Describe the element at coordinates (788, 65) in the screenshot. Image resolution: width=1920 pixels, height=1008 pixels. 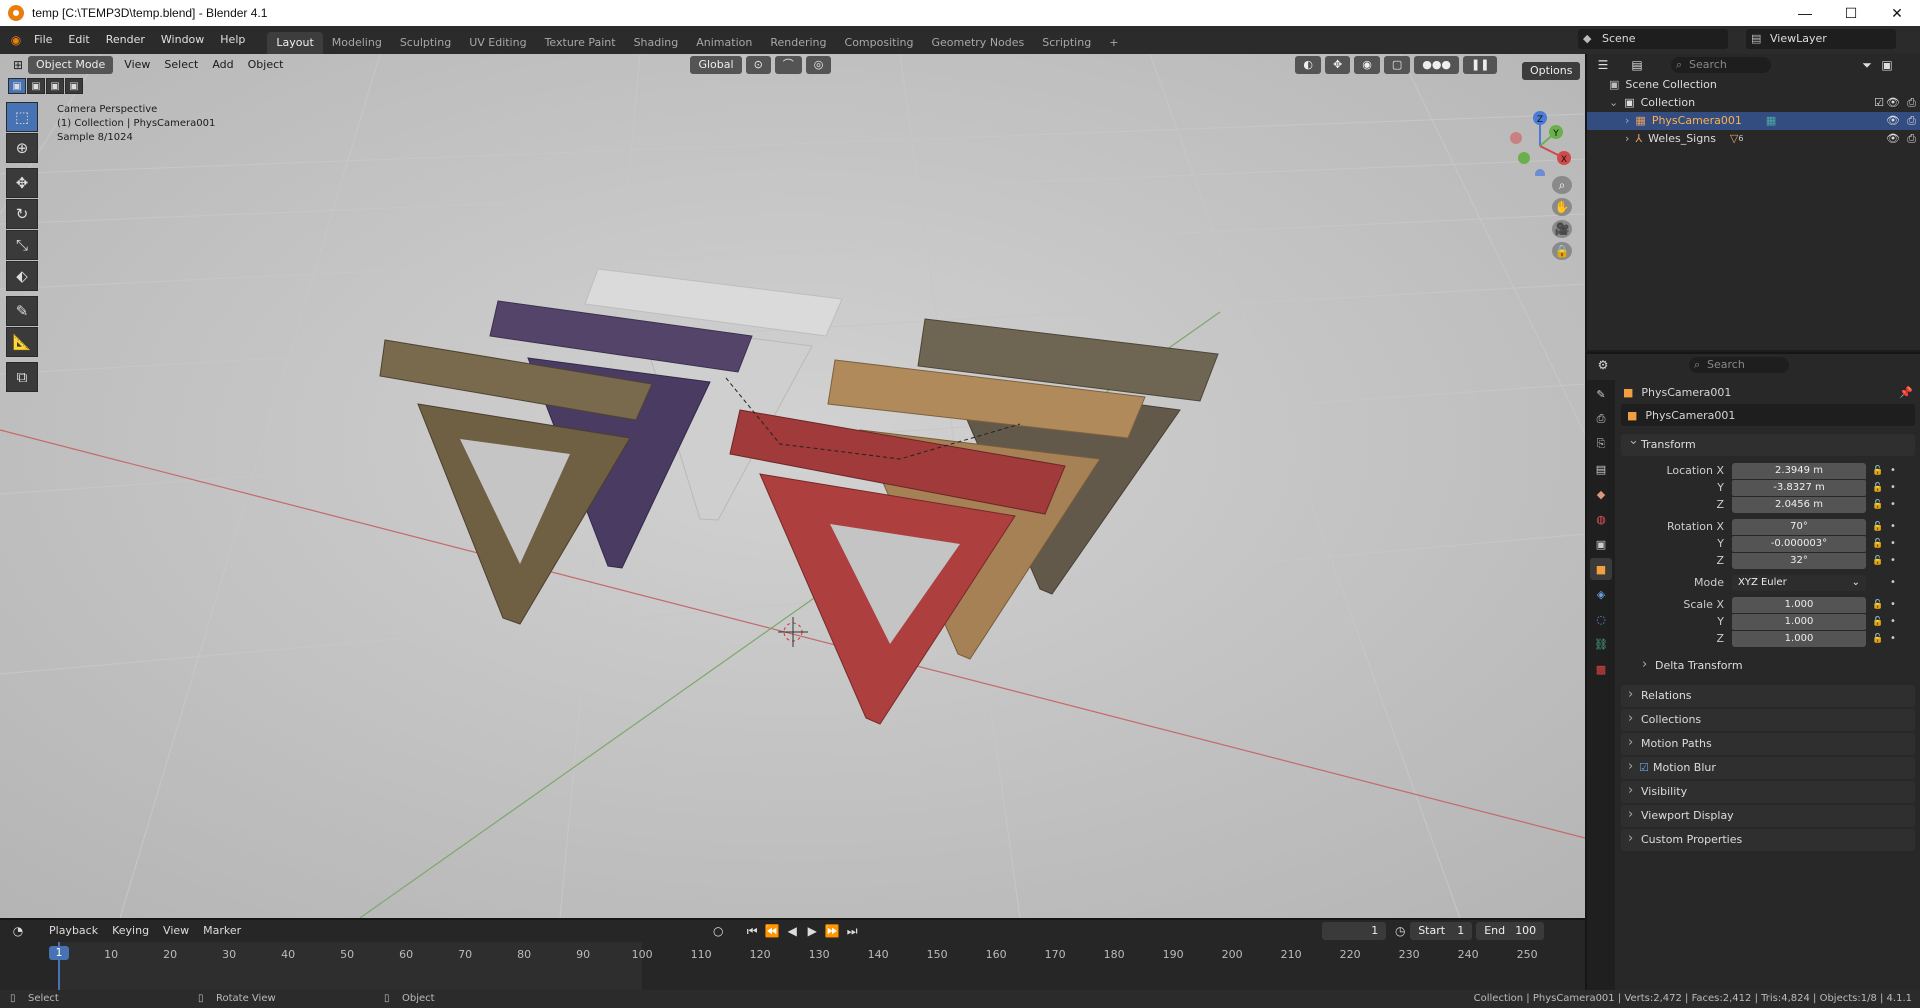
I see `snap-icon: ⌒` at that location.